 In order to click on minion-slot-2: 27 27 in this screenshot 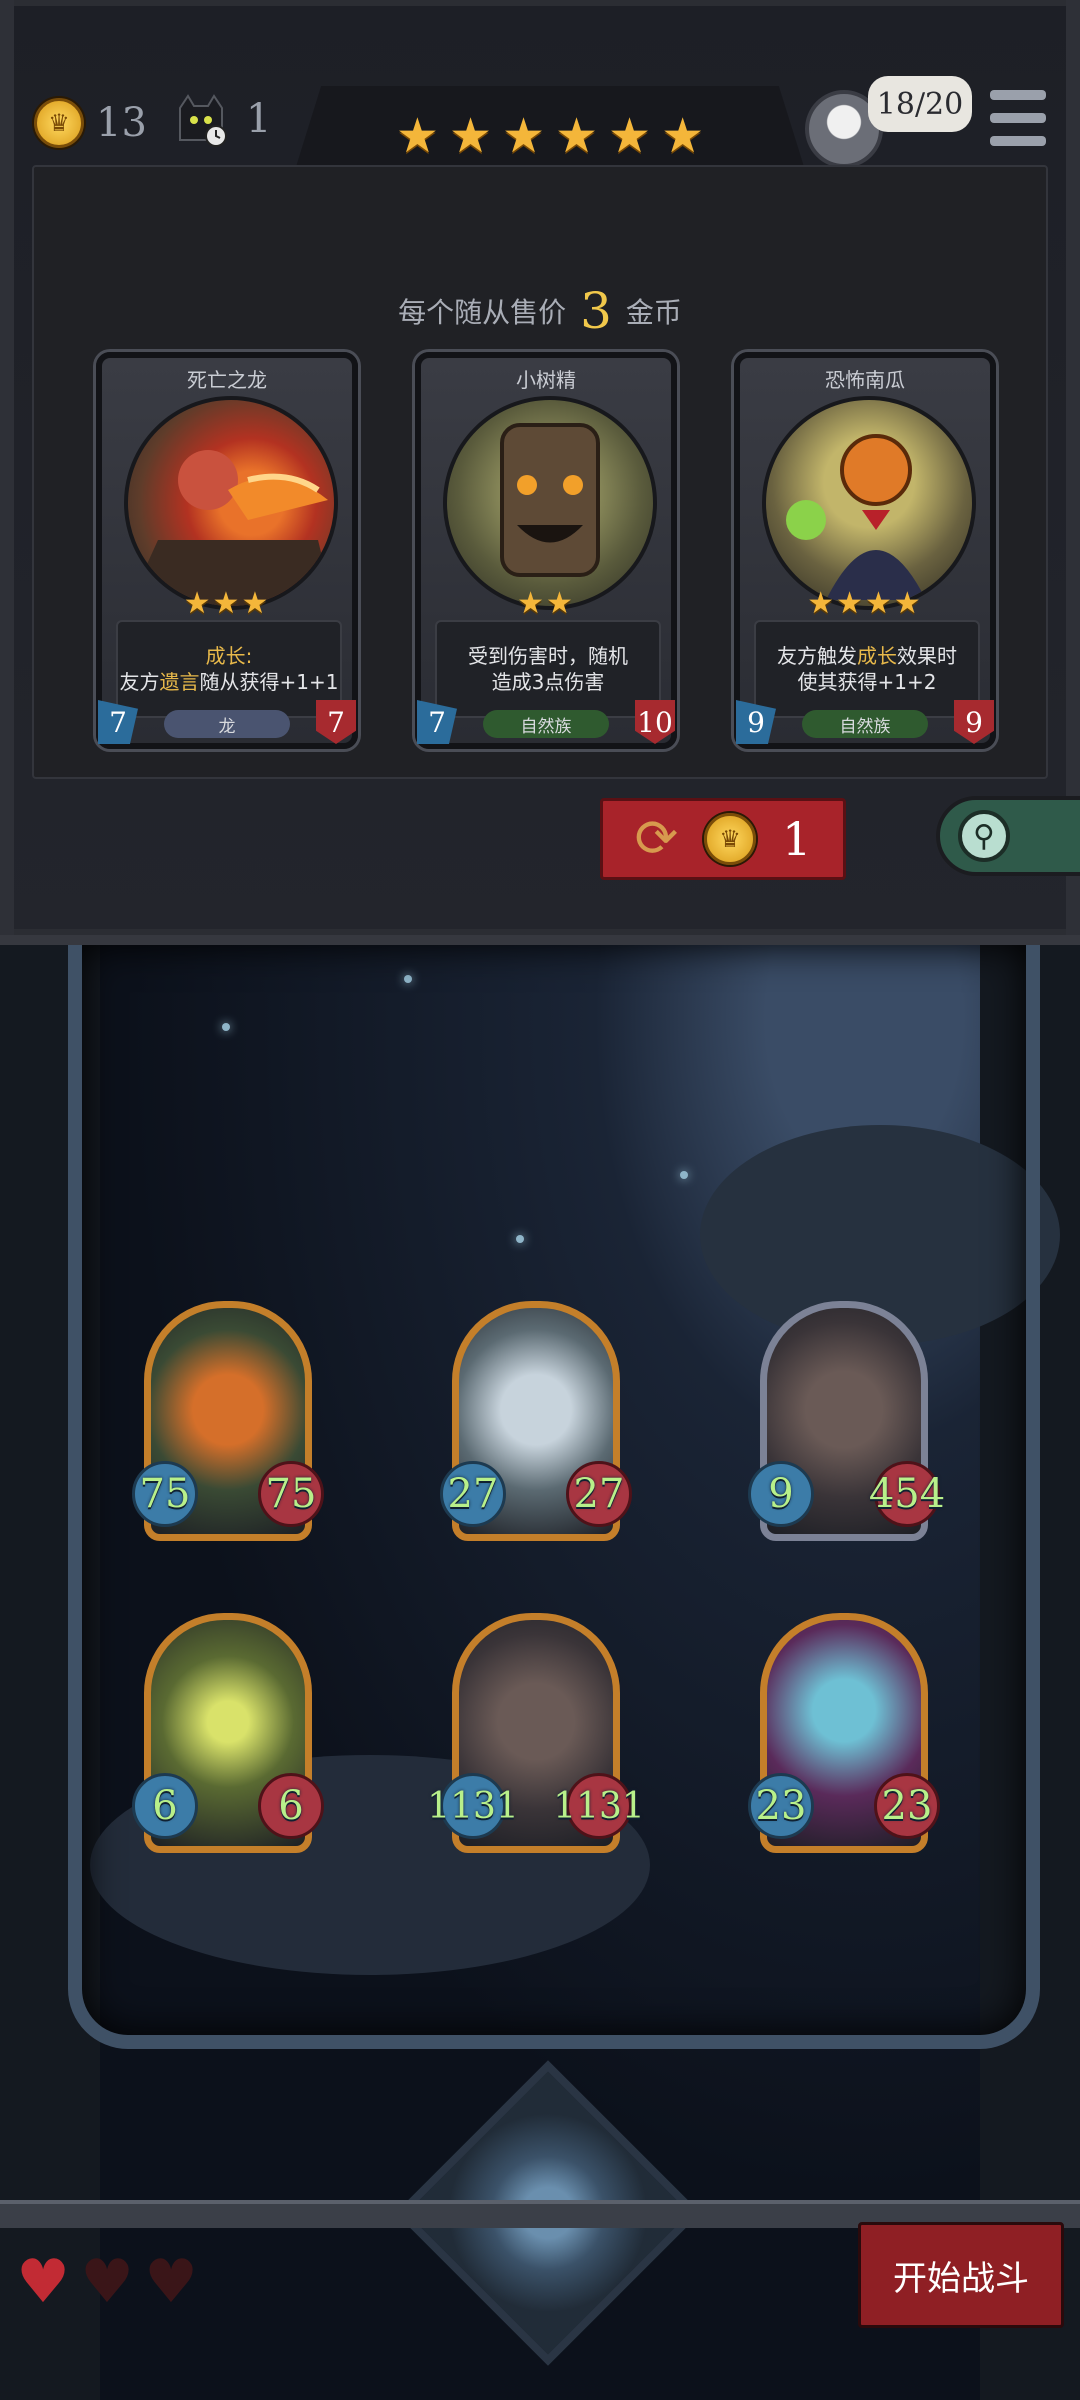, I will do `click(536, 1421)`.